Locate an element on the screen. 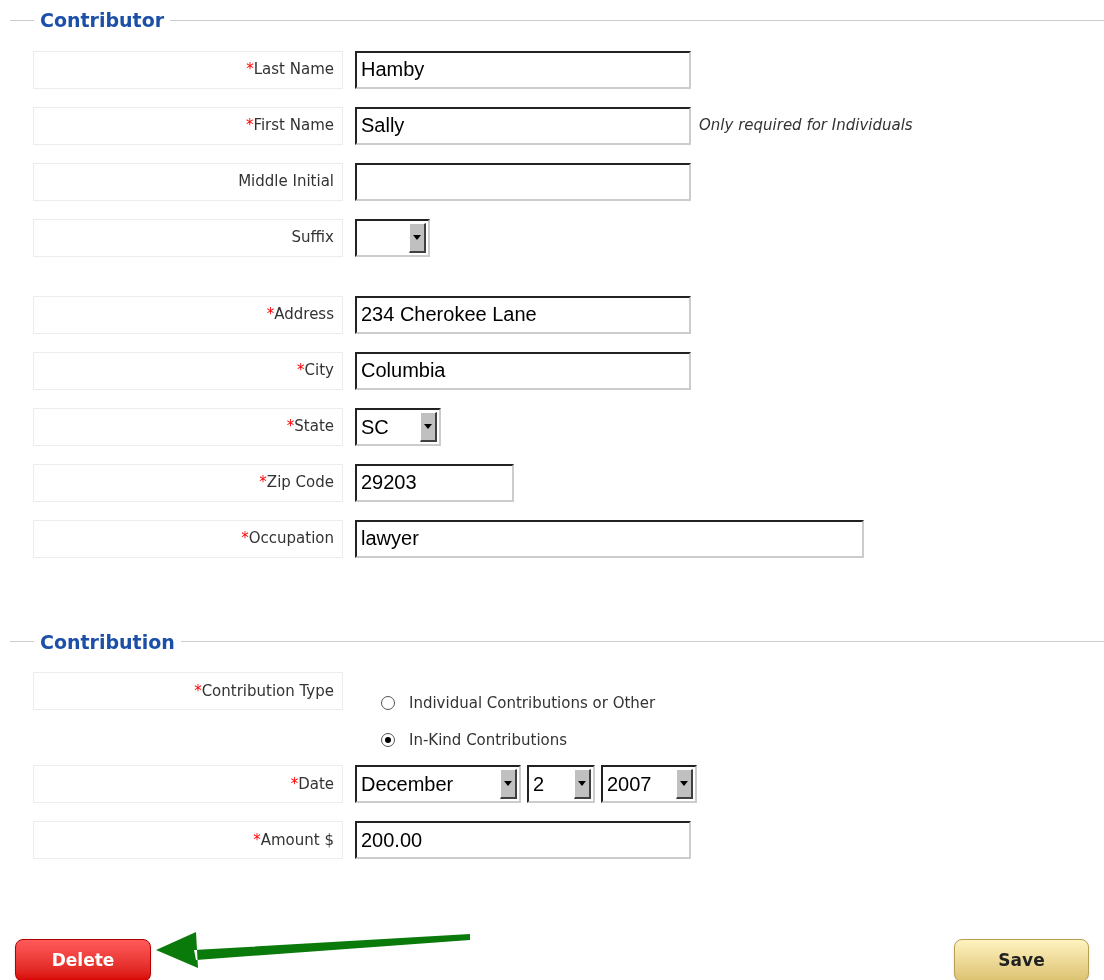  section-title: Contribution is located at coordinates (107, 642).